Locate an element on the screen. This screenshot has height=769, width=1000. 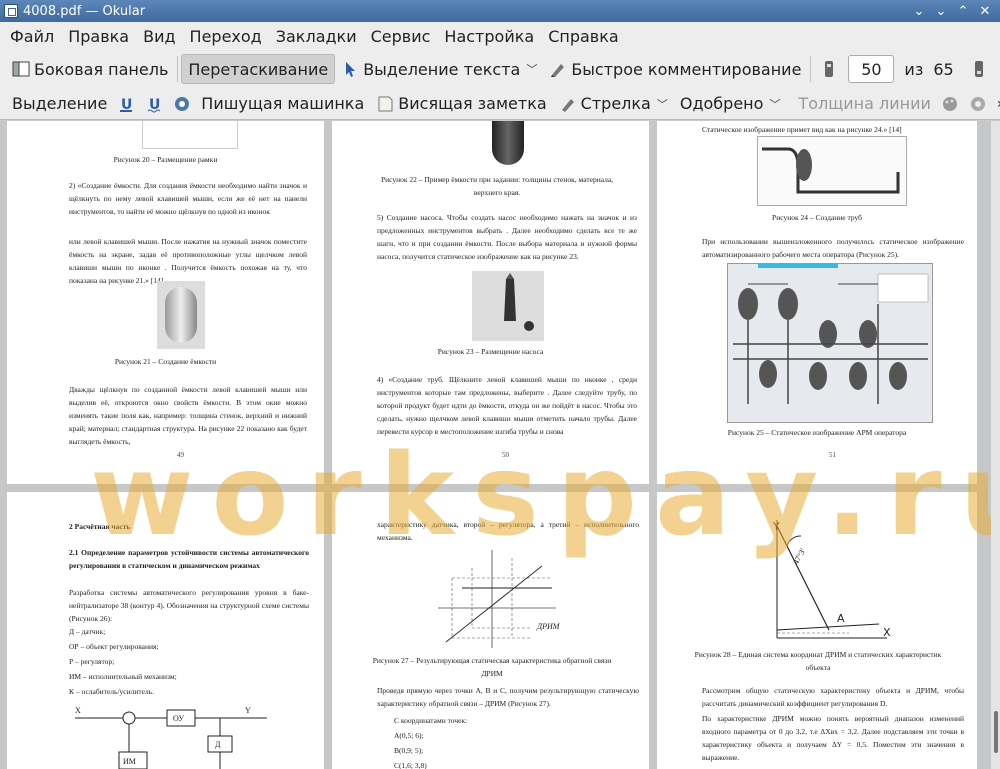
operator-workstation-figure is located at coordinates (830, 343).